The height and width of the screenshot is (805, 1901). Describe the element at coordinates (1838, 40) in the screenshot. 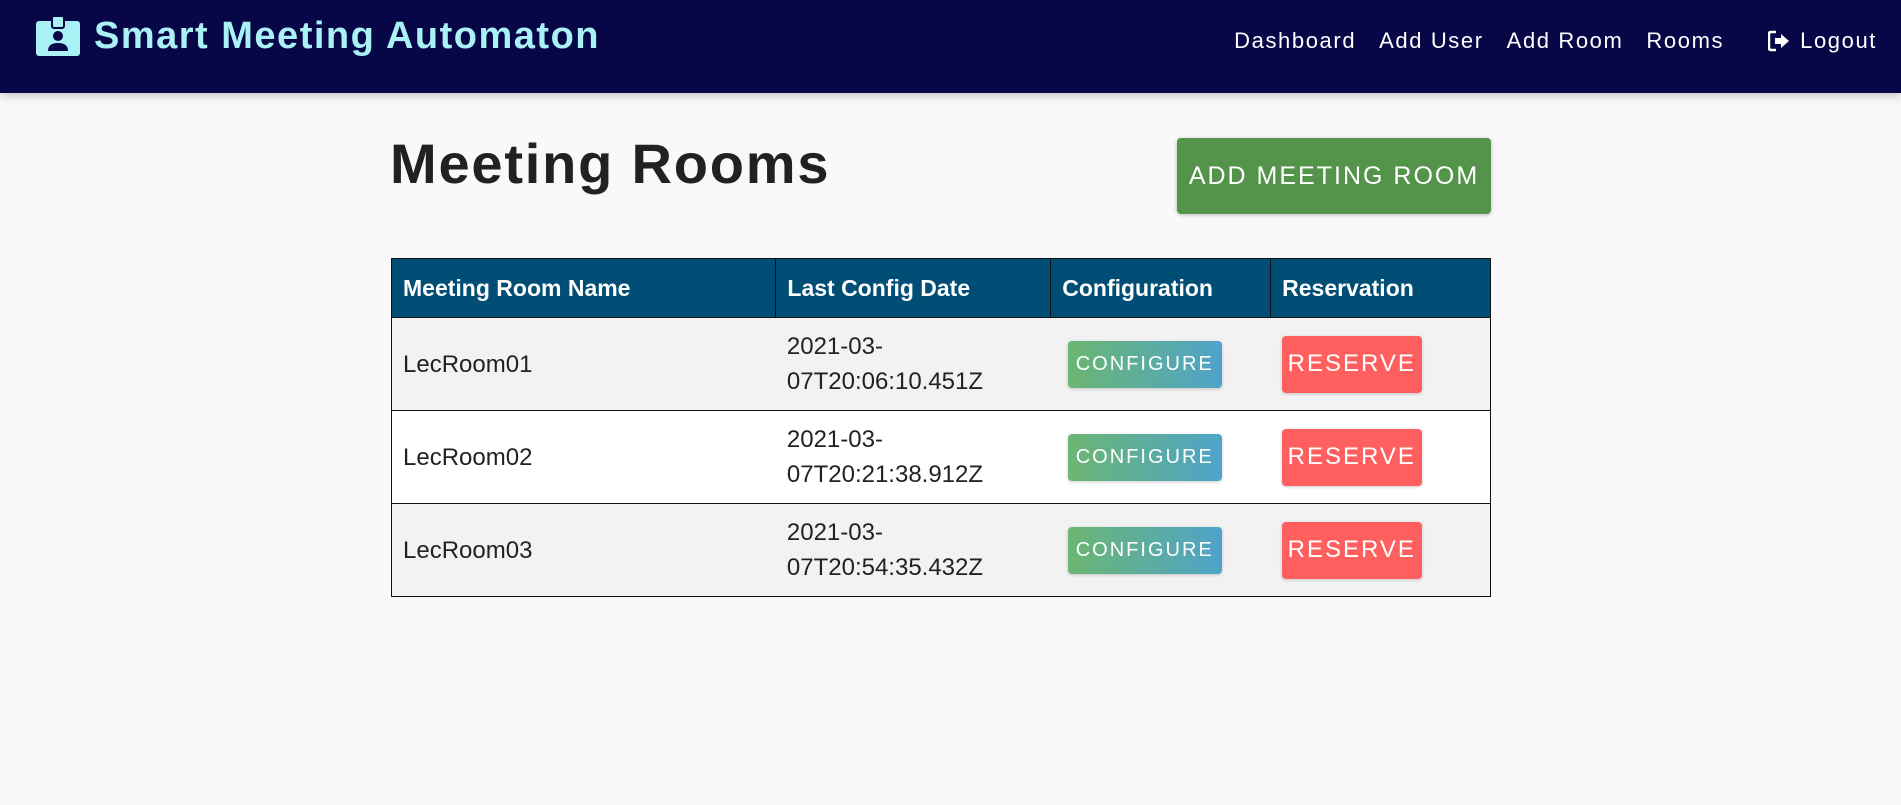

I see `logout-label: Logout` at that location.